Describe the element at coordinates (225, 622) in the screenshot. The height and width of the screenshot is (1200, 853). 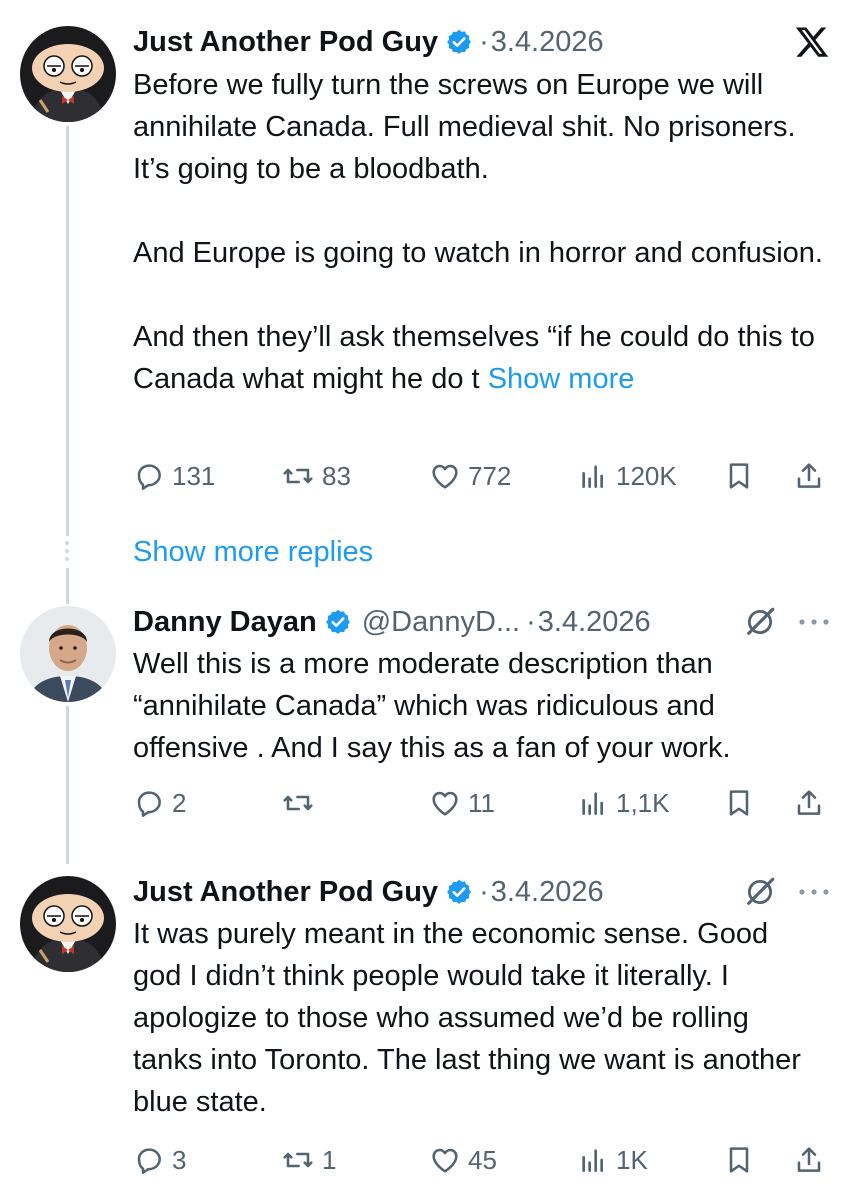
I see `display-name: Danny Dayan` at that location.